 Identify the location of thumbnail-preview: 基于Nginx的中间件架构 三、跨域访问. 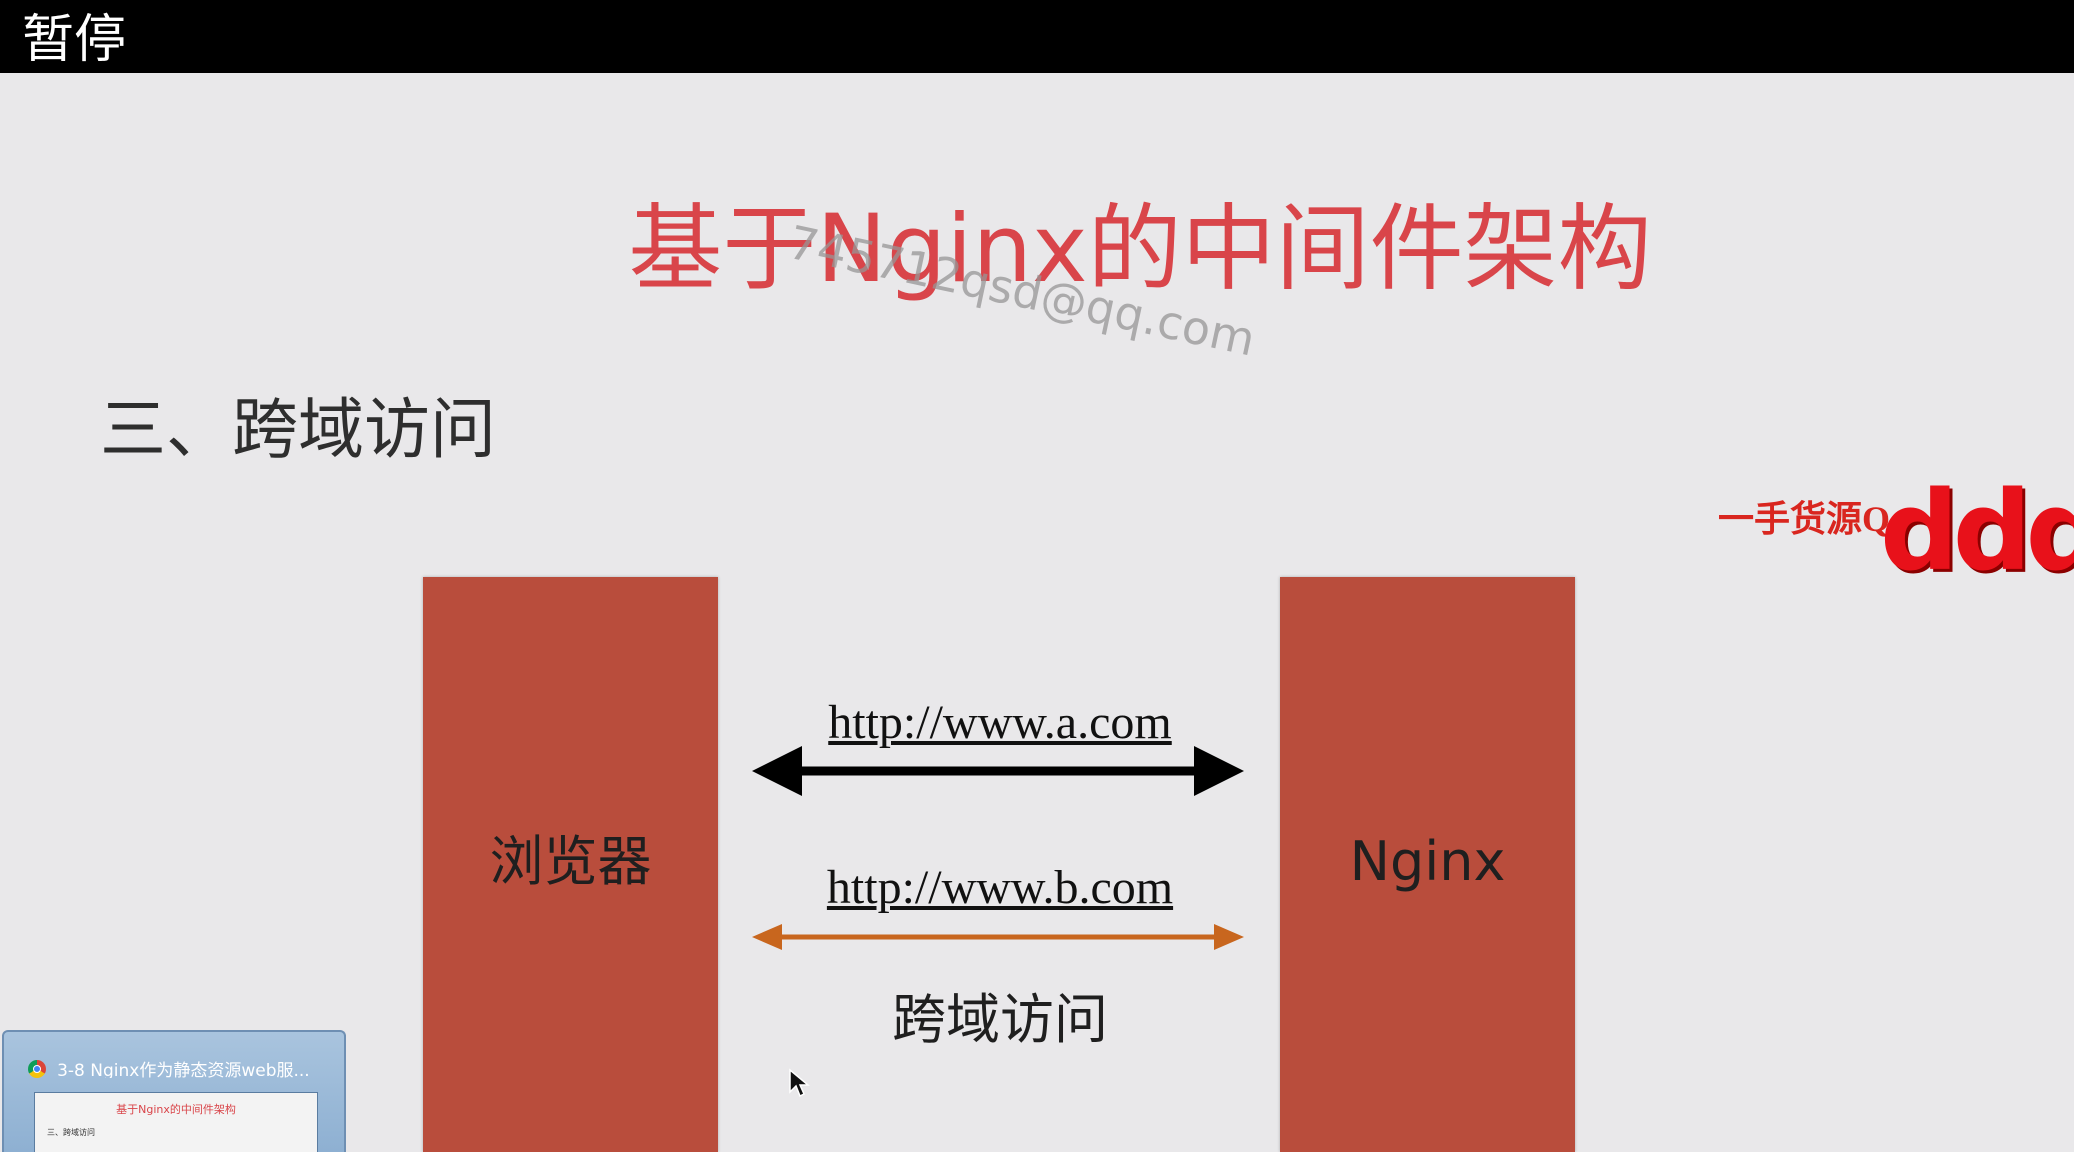
(176, 1122).